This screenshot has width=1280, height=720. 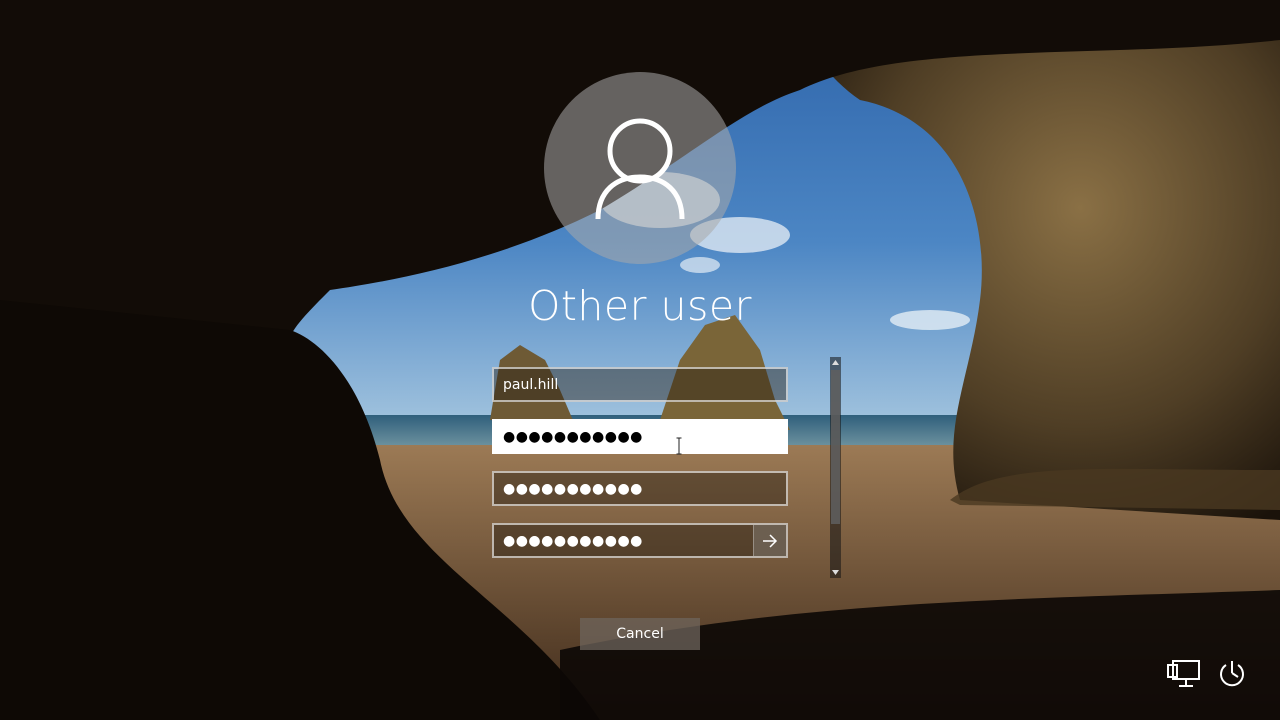 What do you see at coordinates (640, 634) in the screenshot?
I see `cancel-button: Cancel` at bounding box center [640, 634].